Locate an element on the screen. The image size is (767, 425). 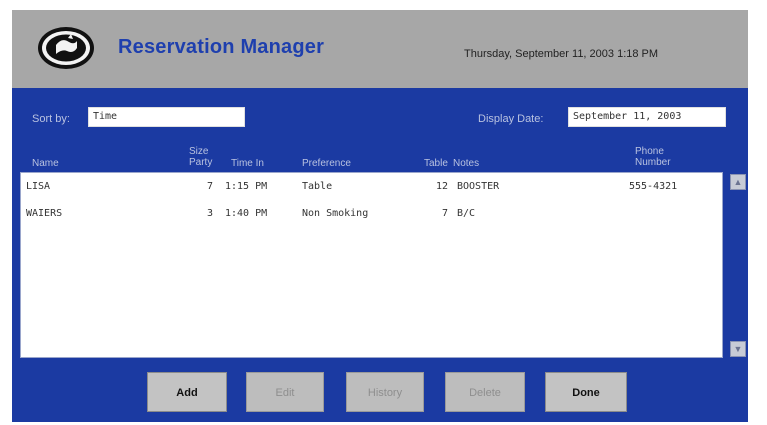
cell-time: 1:40 PM is located at coordinates (246, 213).